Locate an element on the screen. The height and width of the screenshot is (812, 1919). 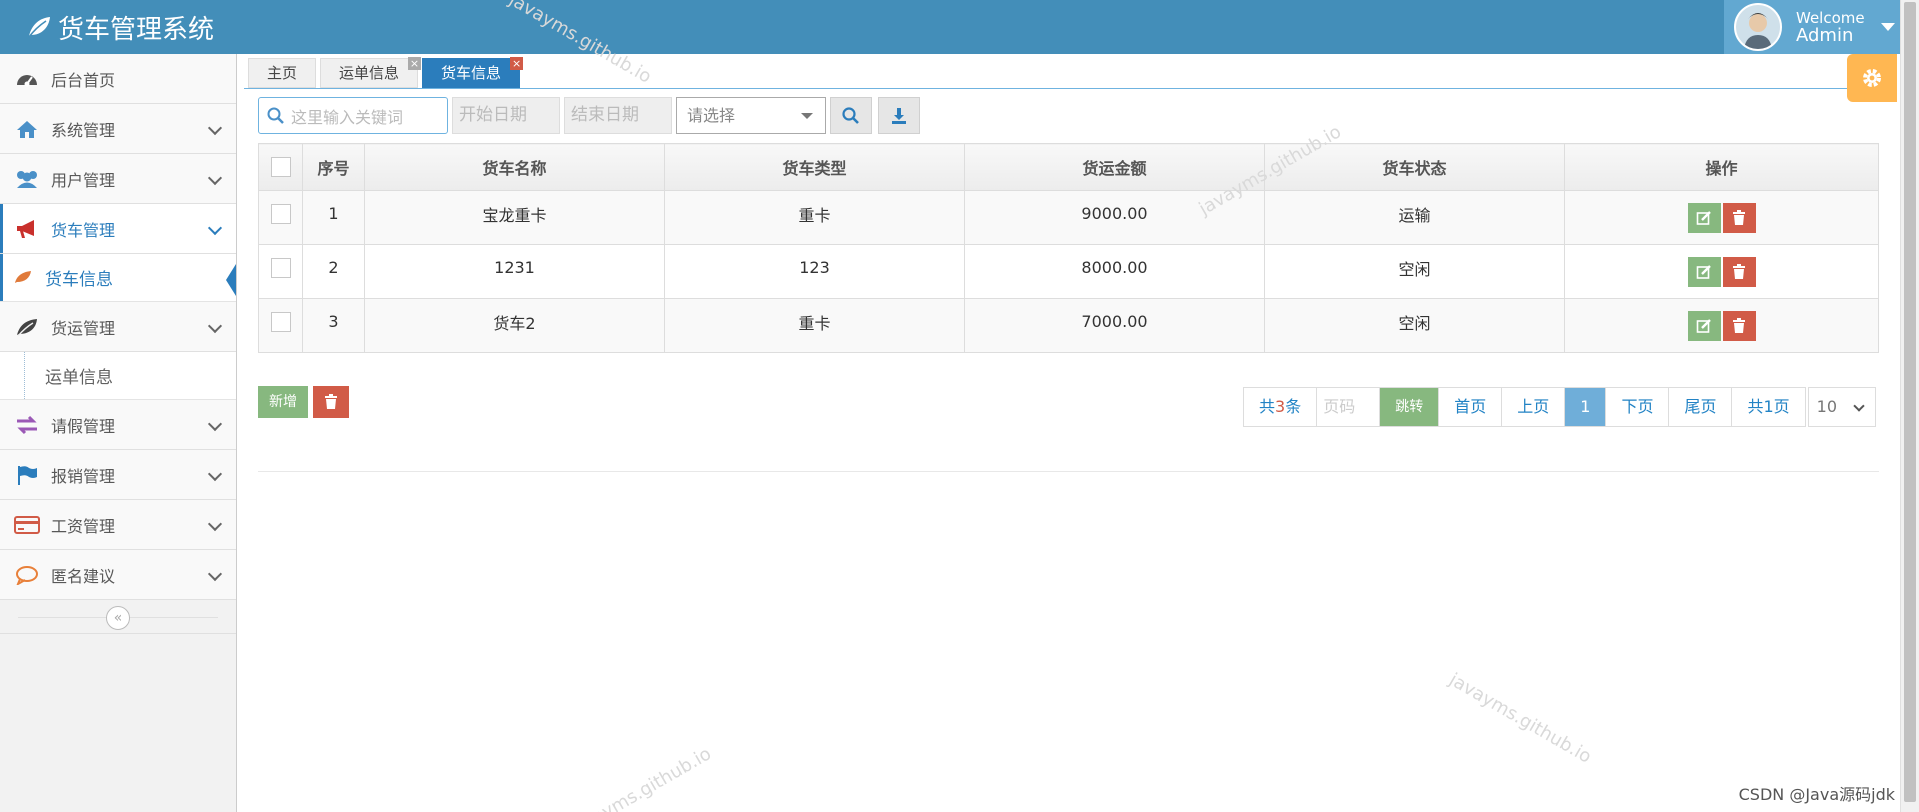
page-scrollbar is located at coordinates (1909, 406).